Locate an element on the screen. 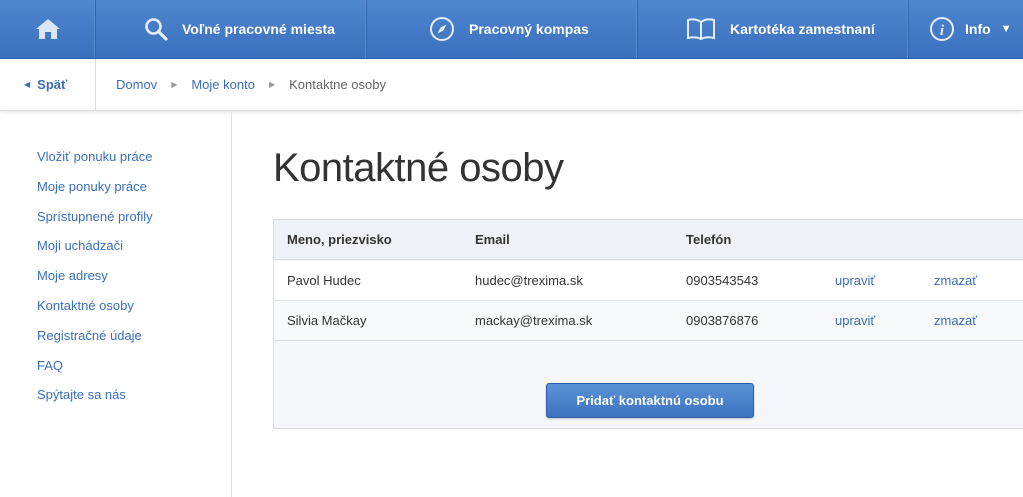 This screenshot has height=497, width=1023. cell-phone: 0903876876 is located at coordinates (722, 320).